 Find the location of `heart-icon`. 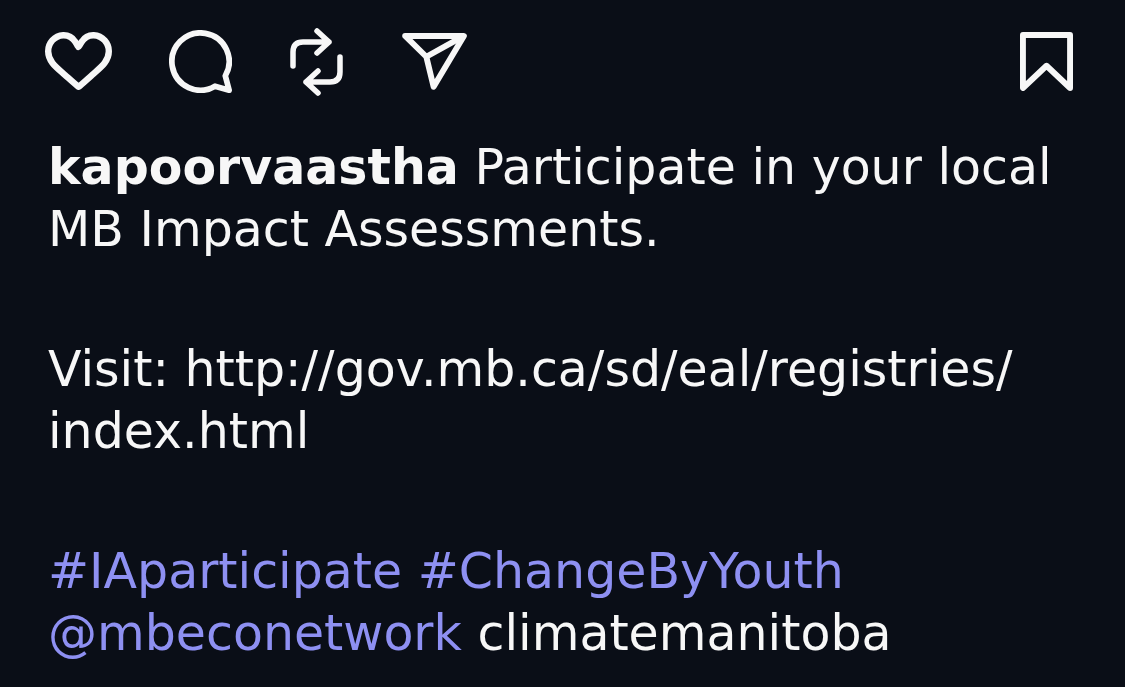

heart-icon is located at coordinates (78, 61).